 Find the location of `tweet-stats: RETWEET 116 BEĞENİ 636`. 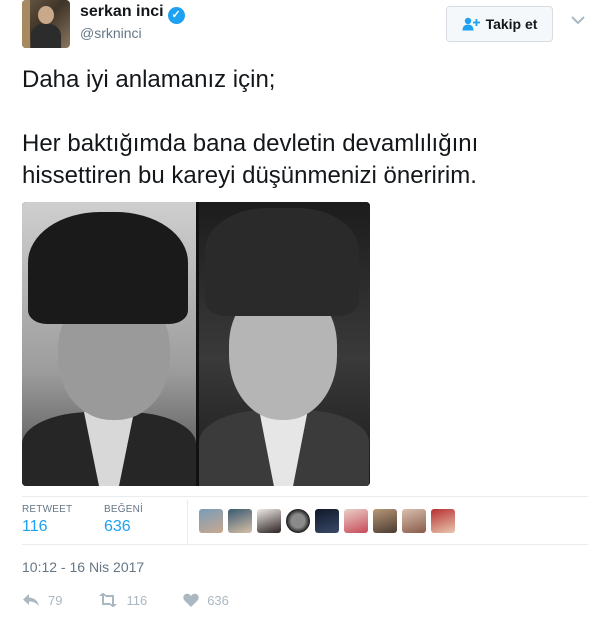

tweet-stats: RETWEET 116 BEĞENİ 636 is located at coordinates (305, 522).